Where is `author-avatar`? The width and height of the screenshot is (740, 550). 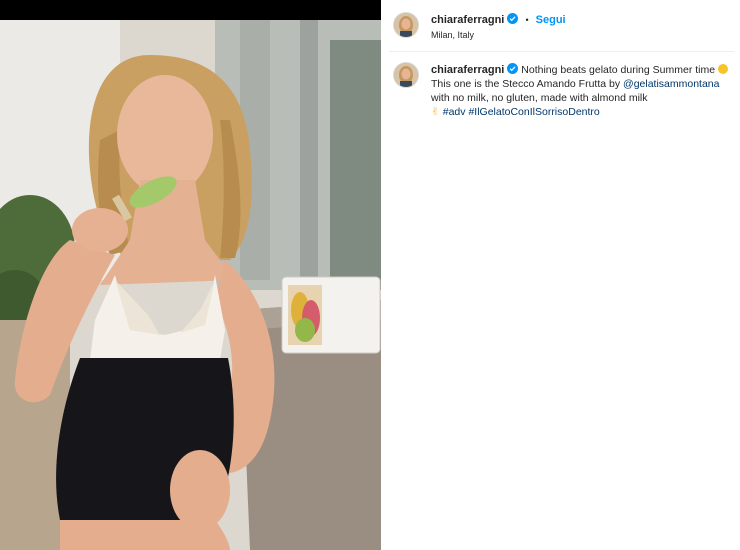
author-avatar is located at coordinates (406, 25).